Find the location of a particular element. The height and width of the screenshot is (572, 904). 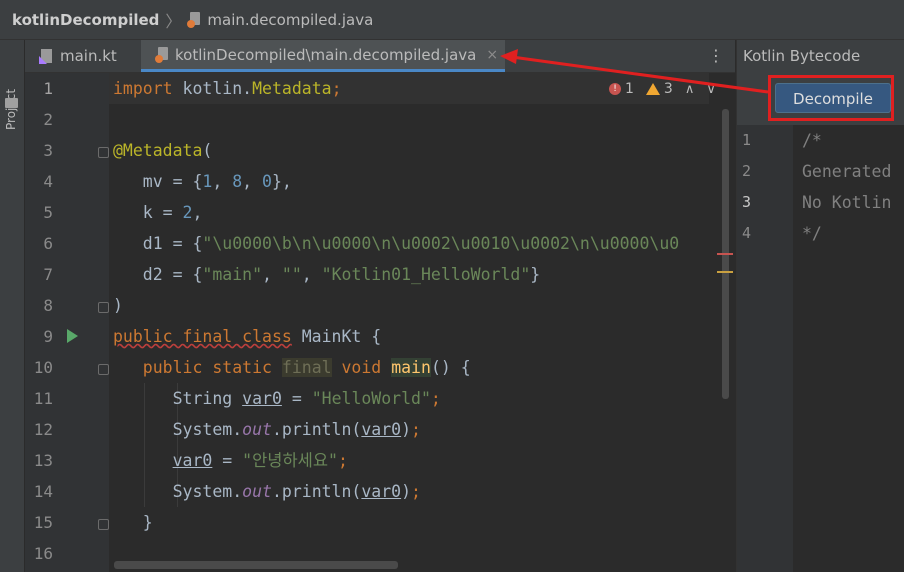

line-number: 14 is located at coordinates (43, 491).